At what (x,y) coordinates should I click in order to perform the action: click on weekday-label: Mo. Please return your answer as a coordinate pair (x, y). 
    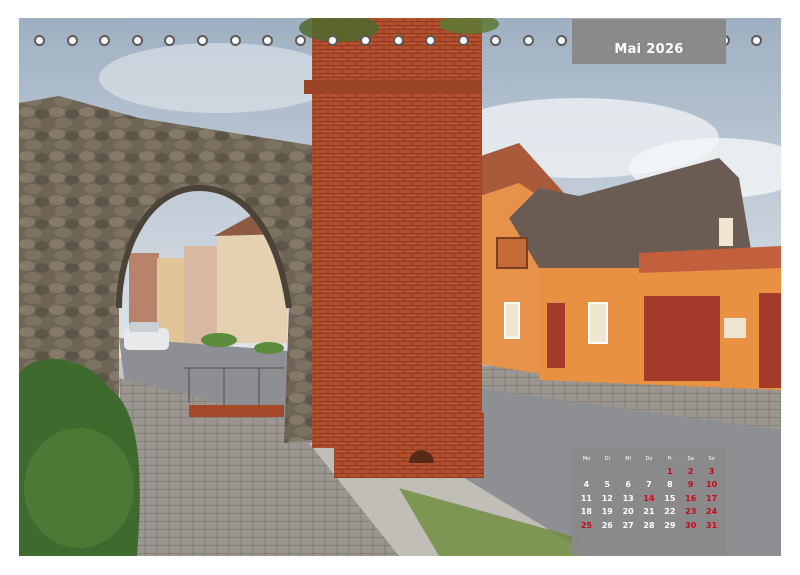
    Looking at the image, I should click on (586, 459).